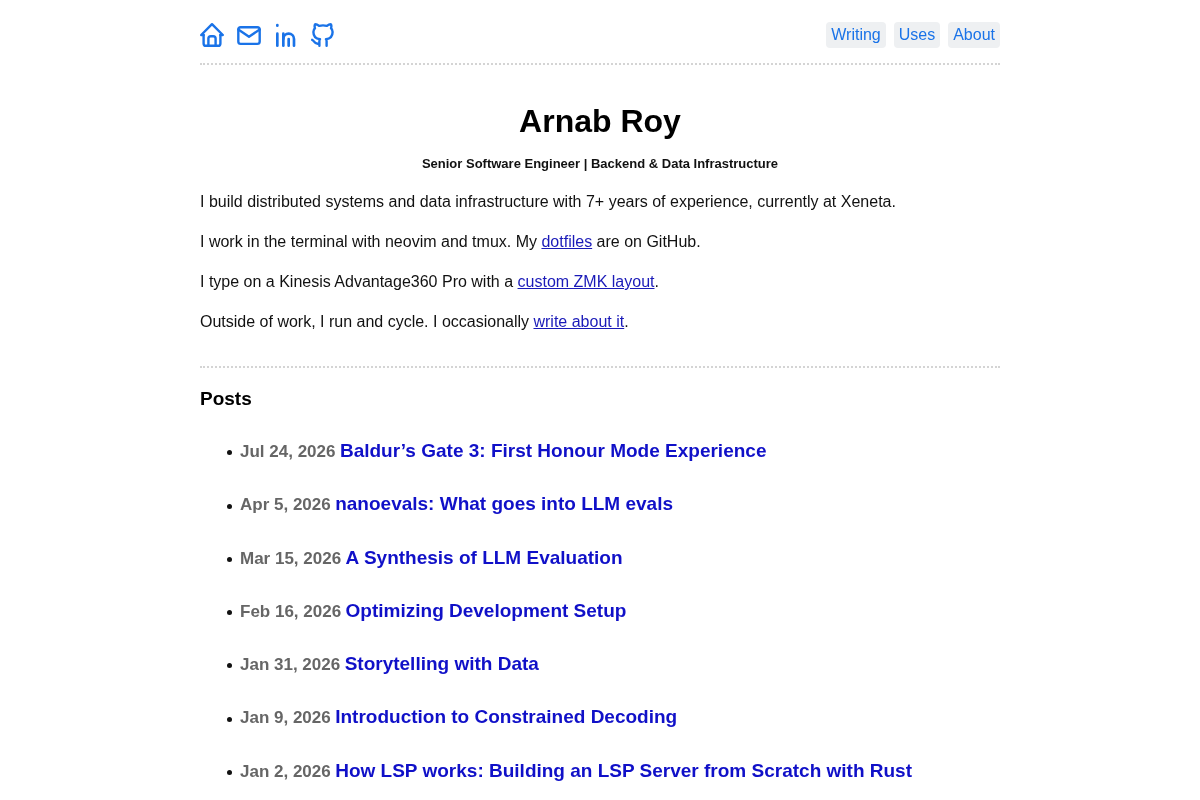 This screenshot has width=1200, height=800. Describe the element at coordinates (450, 242) in the screenshot. I see `intro-paragraph: I work in the terminal with neovim and tmux. My dotfiles are on GitHub.` at that location.